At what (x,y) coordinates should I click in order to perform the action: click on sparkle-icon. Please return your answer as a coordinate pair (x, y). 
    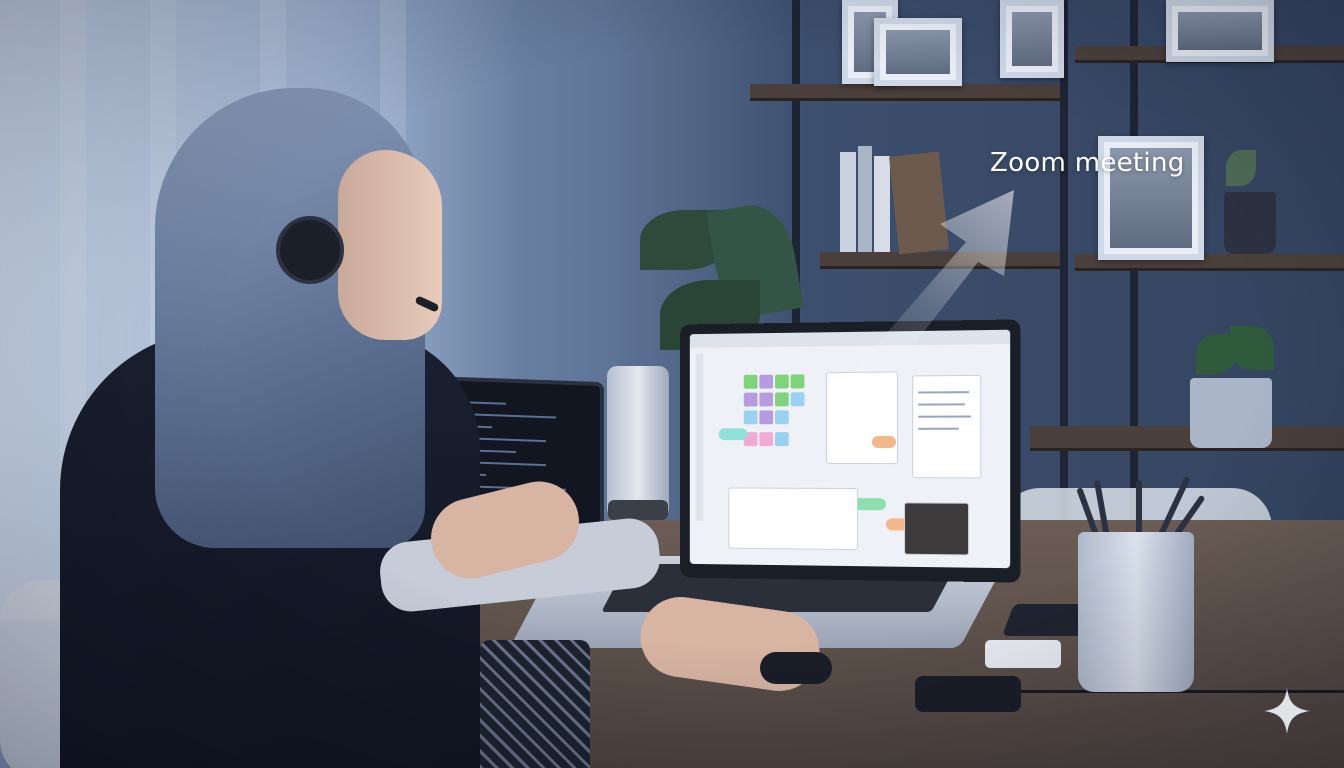
    Looking at the image, I should click on (1287, 711).